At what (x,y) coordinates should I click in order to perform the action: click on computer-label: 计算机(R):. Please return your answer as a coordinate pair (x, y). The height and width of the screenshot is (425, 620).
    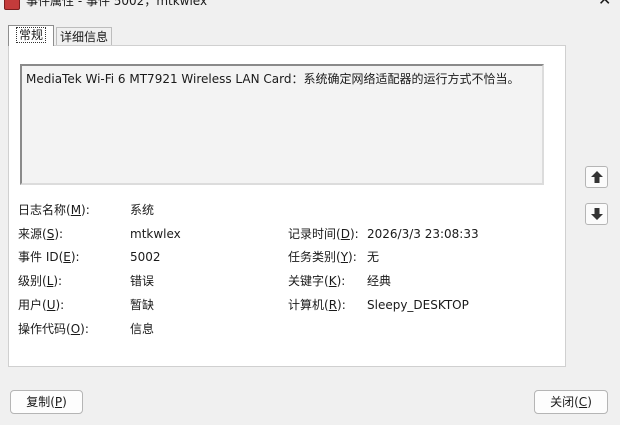
    Looking at the image, I should click on (317, 305).